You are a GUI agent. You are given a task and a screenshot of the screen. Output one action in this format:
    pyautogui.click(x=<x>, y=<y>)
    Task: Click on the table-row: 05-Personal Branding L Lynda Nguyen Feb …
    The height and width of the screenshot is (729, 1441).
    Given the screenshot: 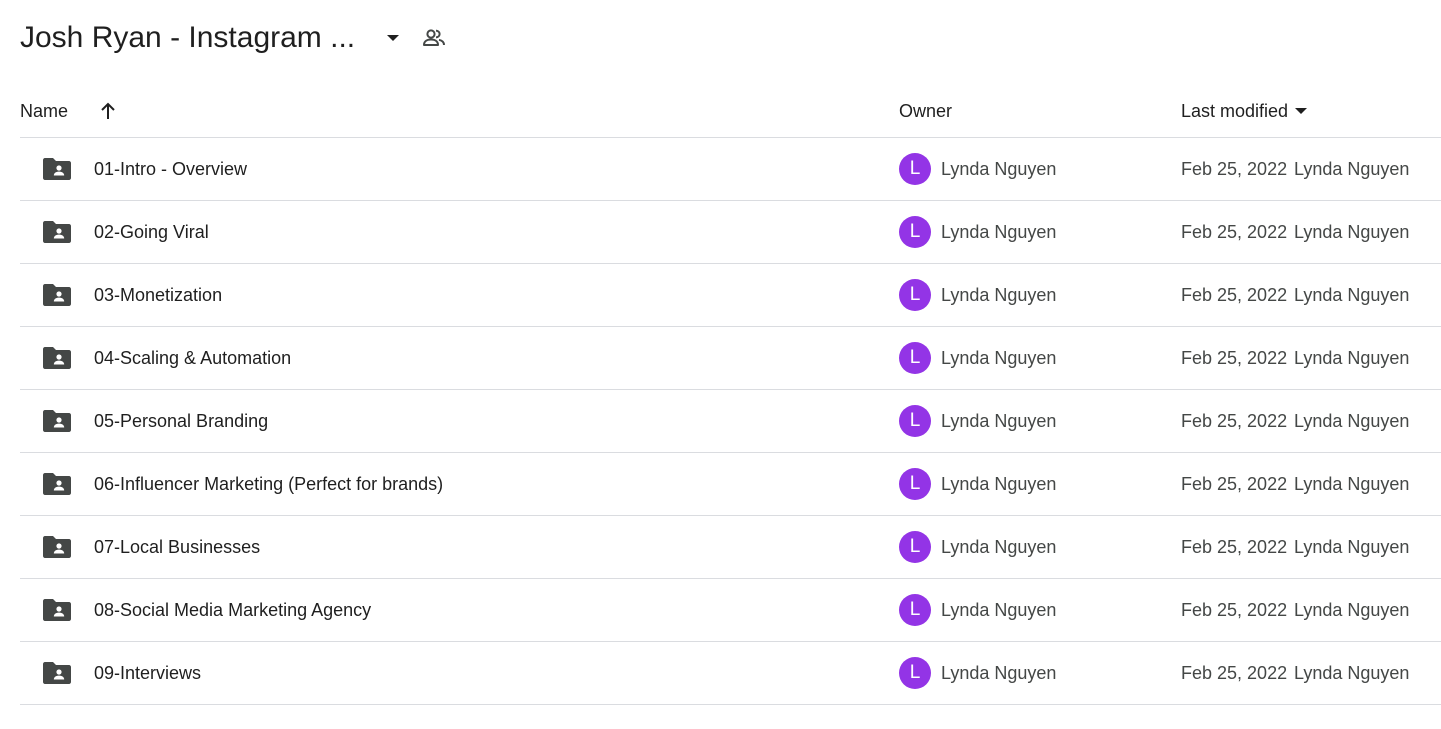 What is the action you would take?
    pyautogui.click(x=730, y=421)
    